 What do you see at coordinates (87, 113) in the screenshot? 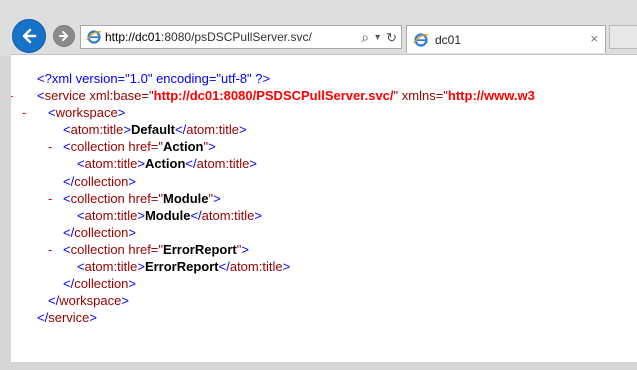
I see `workspace-open-tag: <workspace>` at bounding box center [87, 113].